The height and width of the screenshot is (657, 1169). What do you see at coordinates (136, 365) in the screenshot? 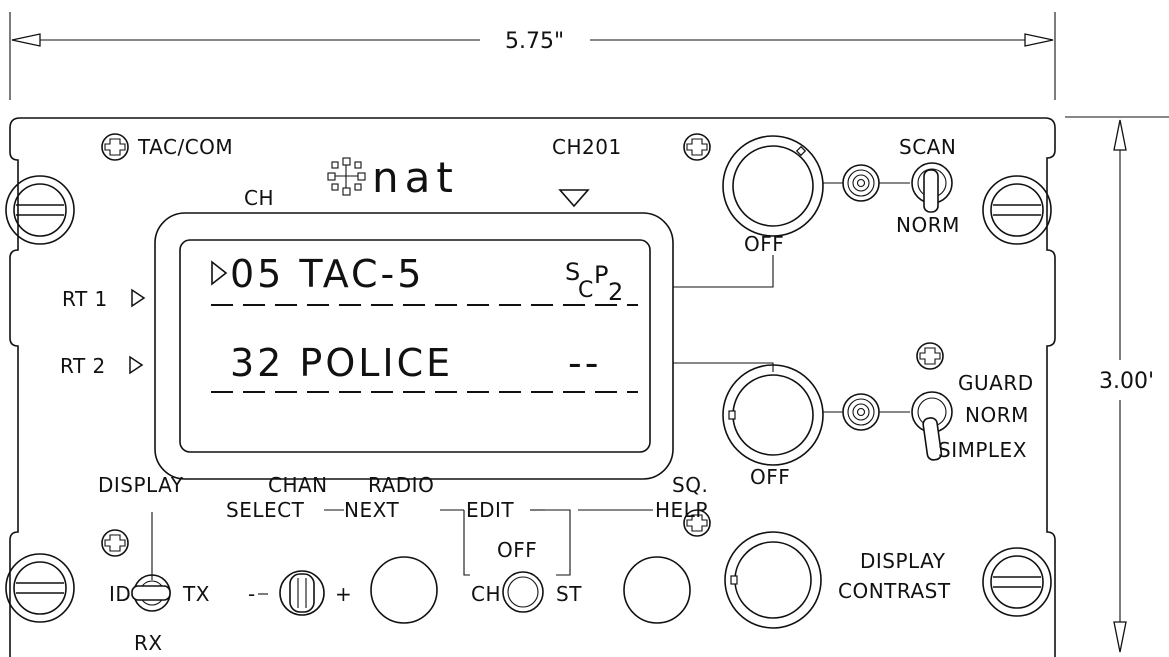
I see `rt2-arrow-icon` at bounding box center [136, 365].